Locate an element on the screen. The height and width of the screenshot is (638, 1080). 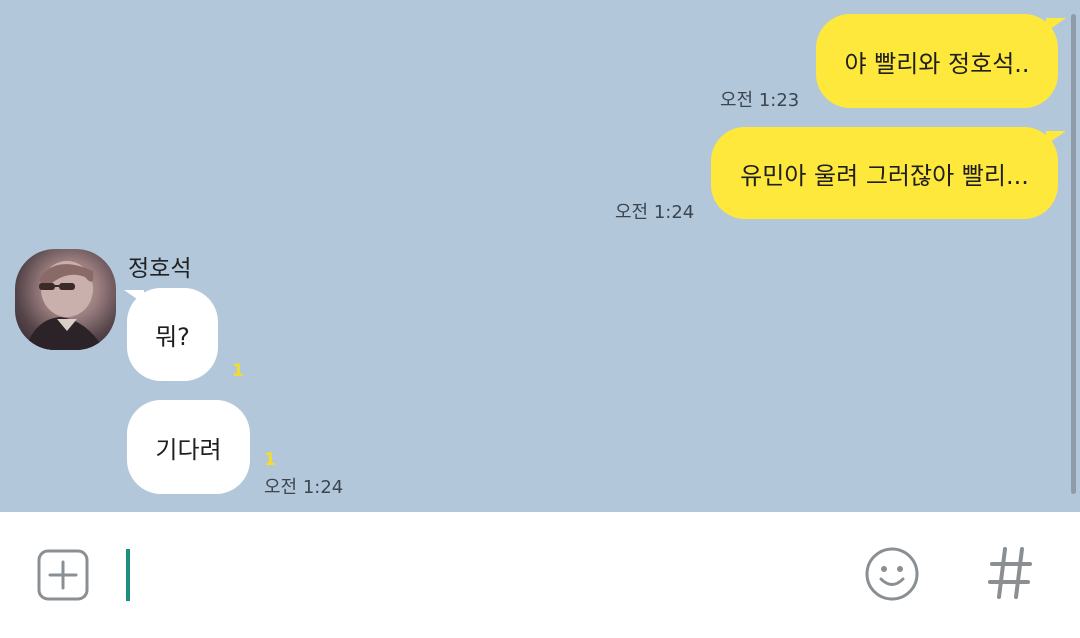
sent-message-bubble: 야 빨리와 정호석.. is located at coordinates (937, 61).